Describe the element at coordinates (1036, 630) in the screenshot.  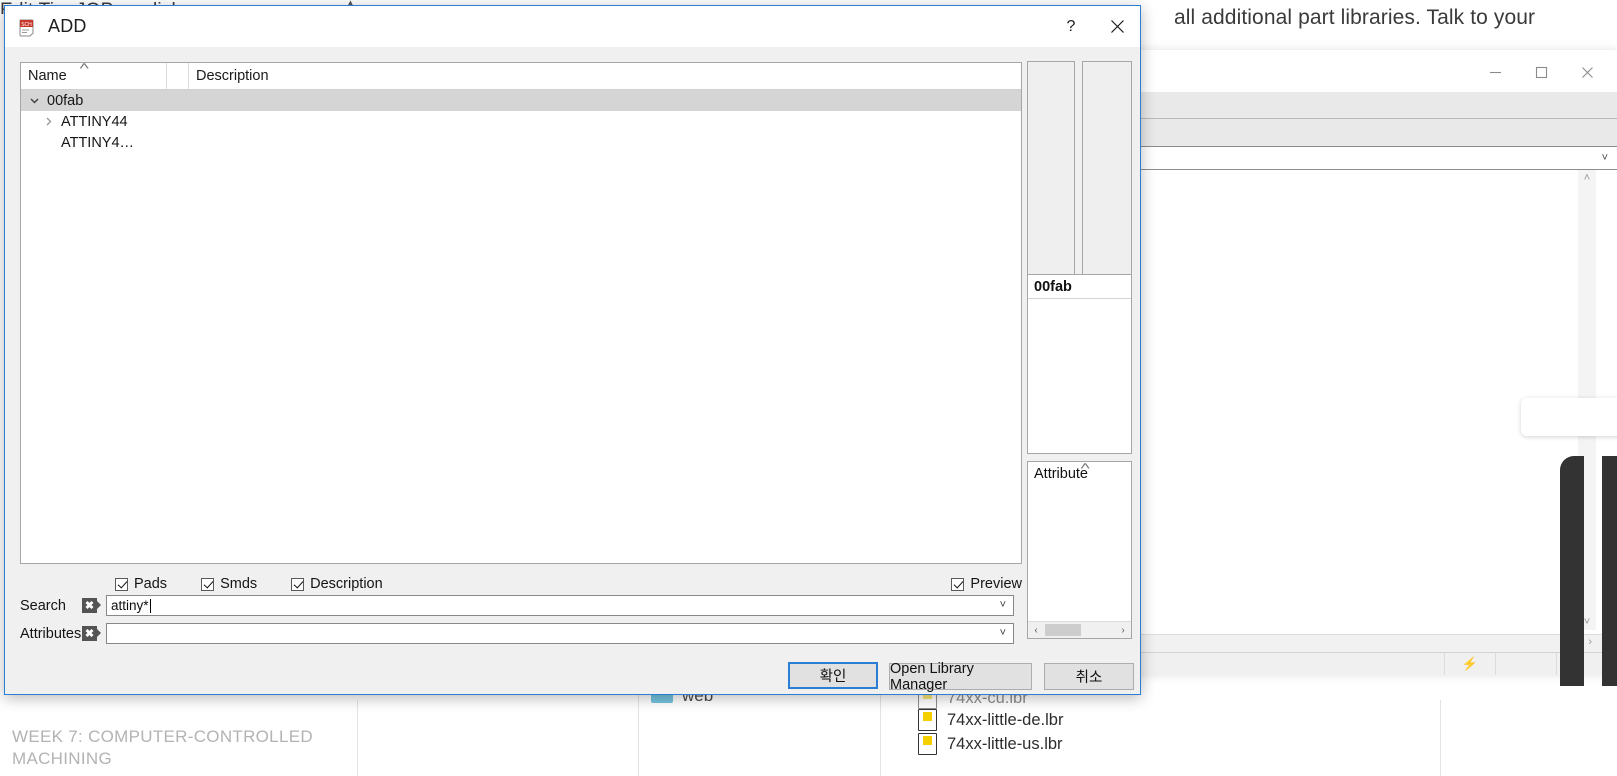
I see `scroll-left-icon: ‹` at that location.